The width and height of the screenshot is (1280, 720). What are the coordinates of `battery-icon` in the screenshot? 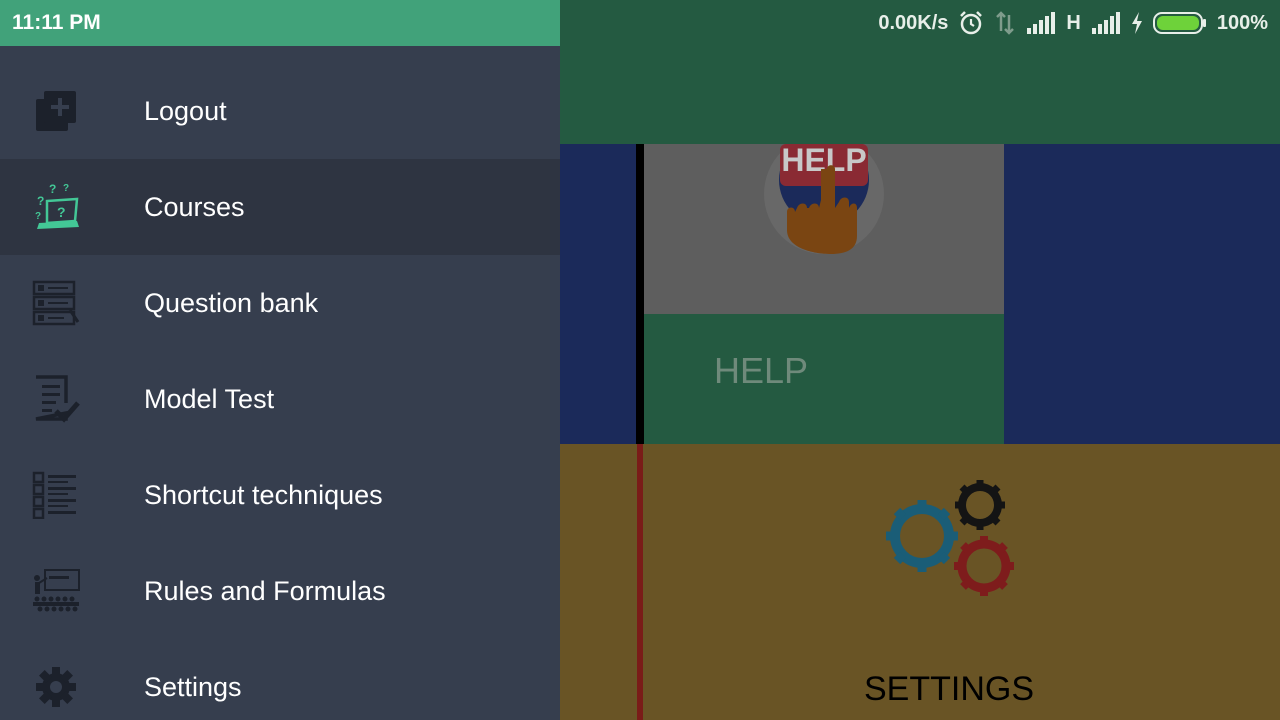 It's located at (1179, 23).